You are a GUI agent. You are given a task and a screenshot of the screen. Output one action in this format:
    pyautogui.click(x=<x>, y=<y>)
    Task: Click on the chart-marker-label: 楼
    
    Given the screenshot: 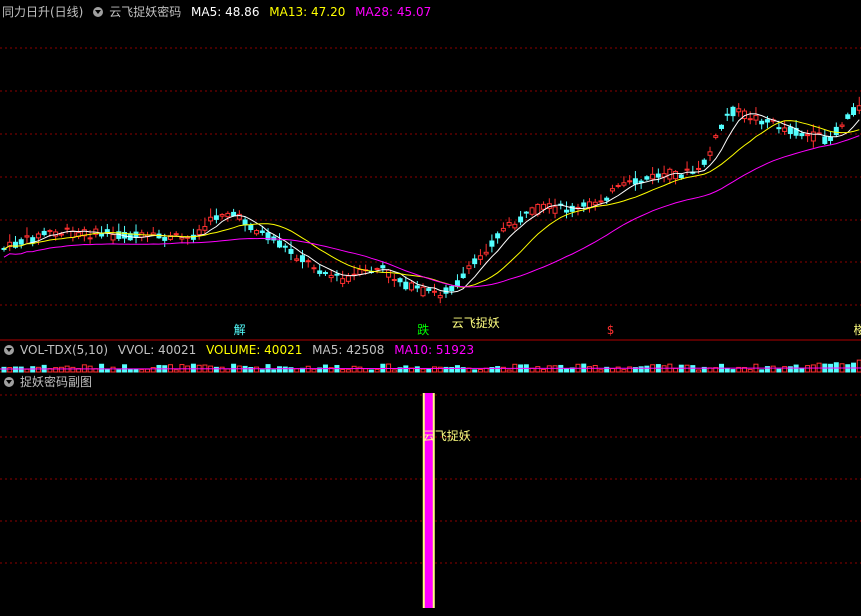 What is the action you would take?
    pyautogui.click(x=857, y=329)
    